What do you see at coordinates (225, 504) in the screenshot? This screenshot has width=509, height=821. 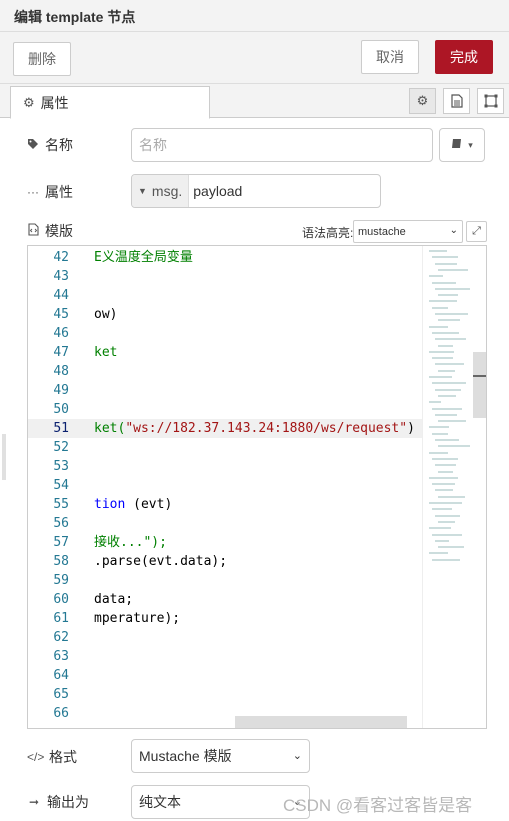 I see `code-line: 55 tion (evt)` at bounding box center [225, 504].